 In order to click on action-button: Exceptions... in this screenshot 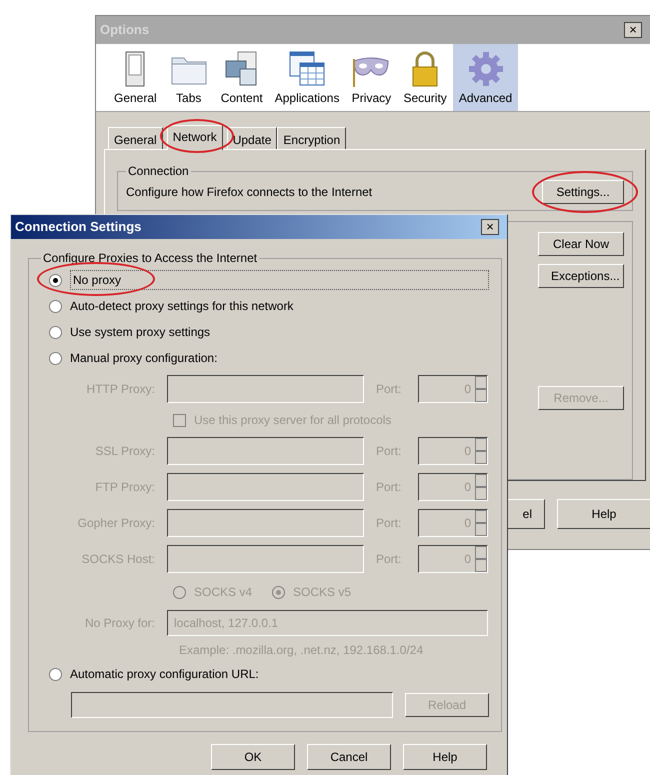, I will do `click(581, 276)`.